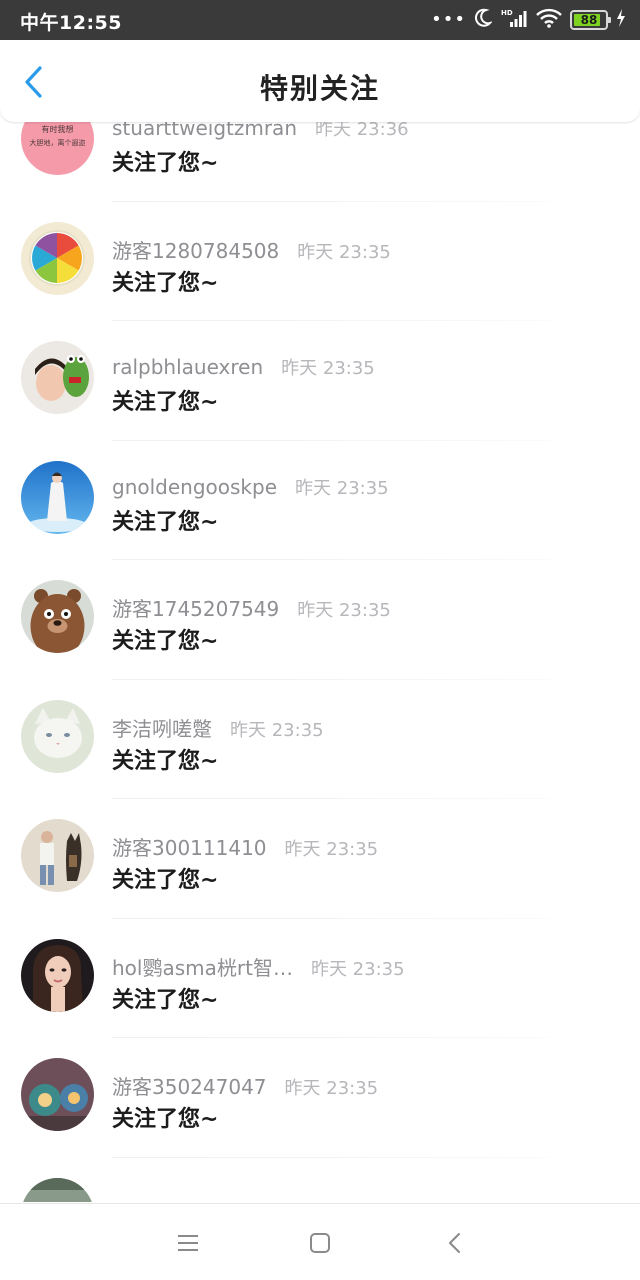  I want to click on avatar-text-line-1: 有时我想, so click(58, 129).